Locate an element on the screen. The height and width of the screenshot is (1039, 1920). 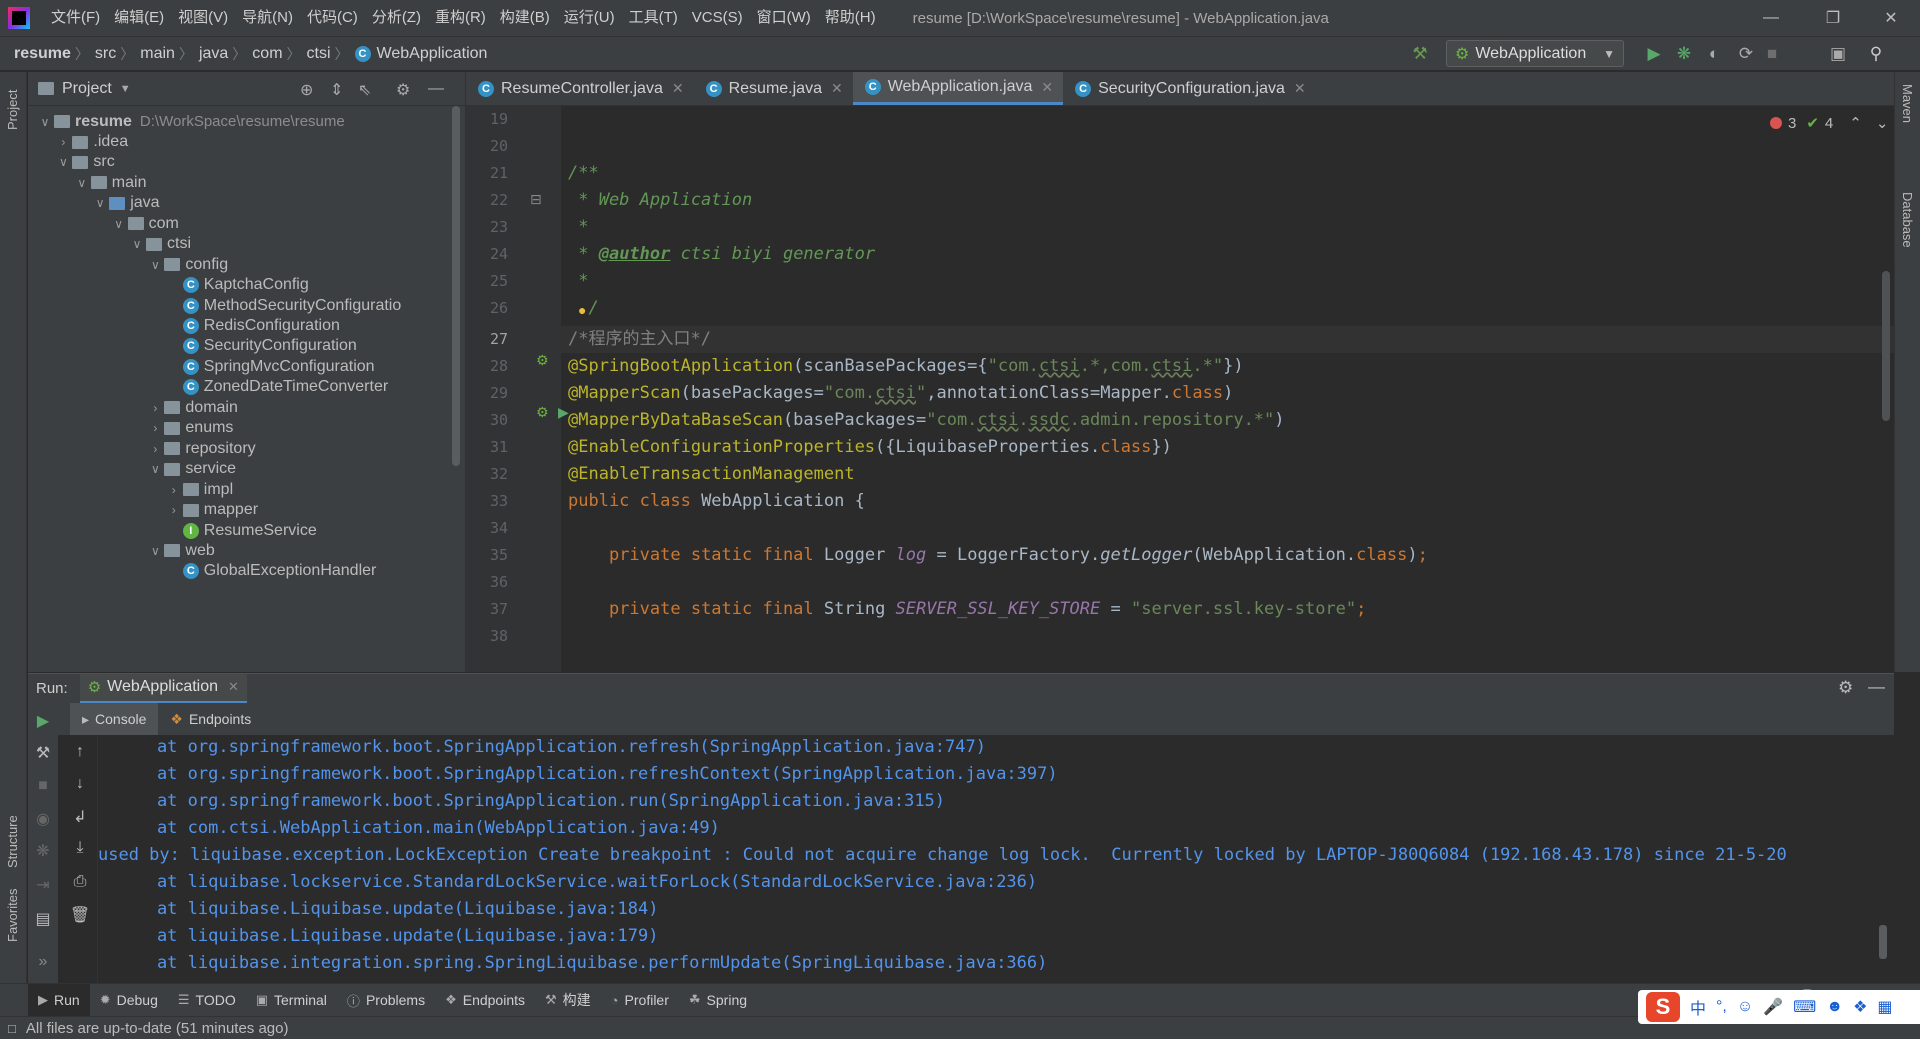
menu-item: 运行(U) is located at coordinates (589, 18).